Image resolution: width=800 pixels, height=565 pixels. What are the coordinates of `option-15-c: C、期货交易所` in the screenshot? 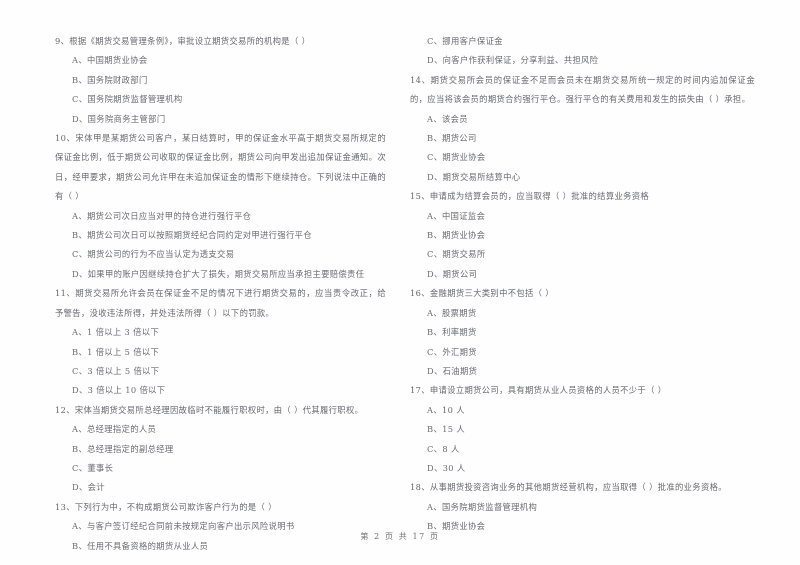 It's located at (582, 254).